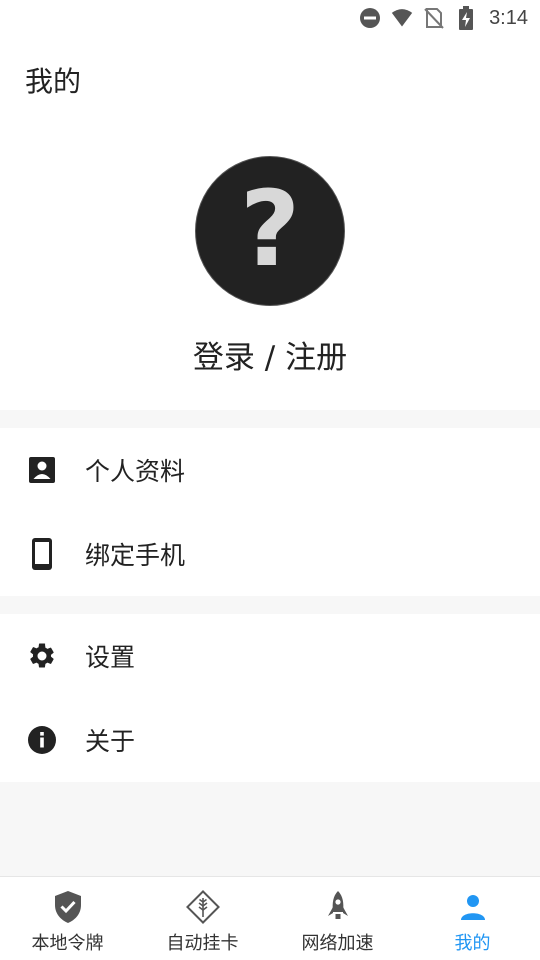  I want to click on menu-item-settings: 设置, so click(270, 656).